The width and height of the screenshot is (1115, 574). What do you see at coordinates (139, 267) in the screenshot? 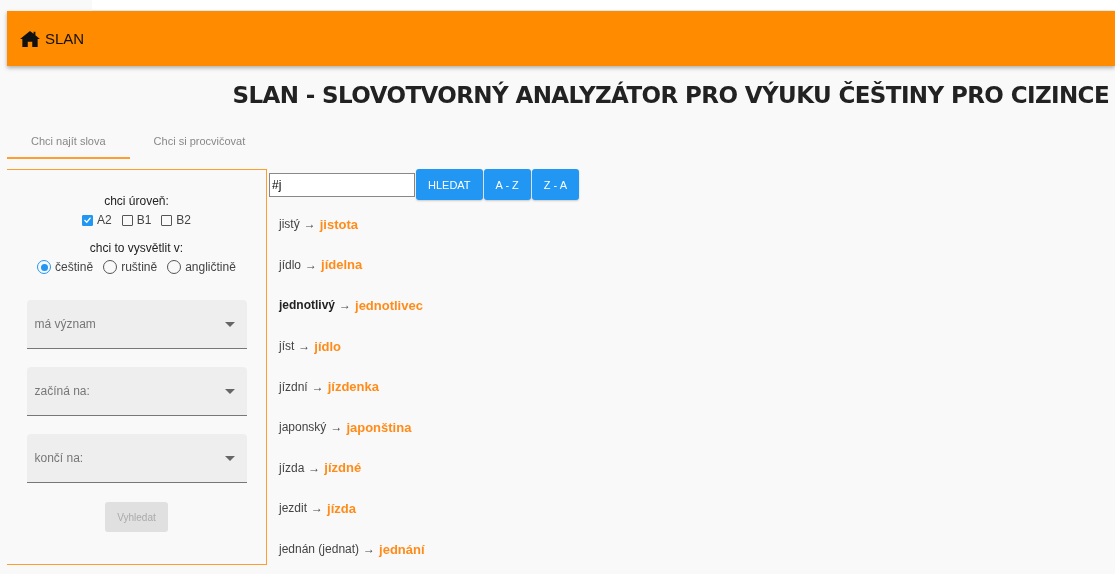
I see `language-option: ruštině` at bounding box center [139, 267].